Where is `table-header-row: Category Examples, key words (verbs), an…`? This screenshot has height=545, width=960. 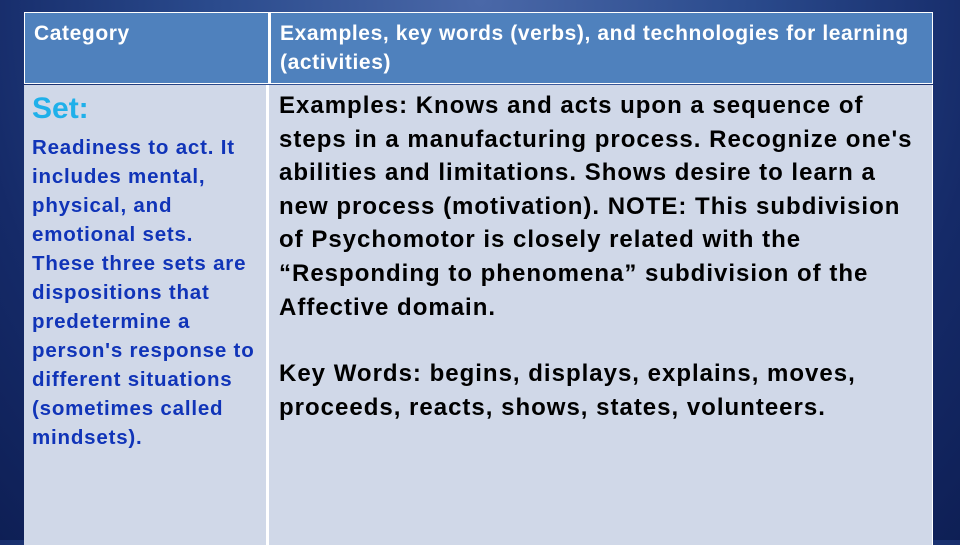
table-header-row: Category Examples, key words (verbs), an… is located at coordinates (478, 48).